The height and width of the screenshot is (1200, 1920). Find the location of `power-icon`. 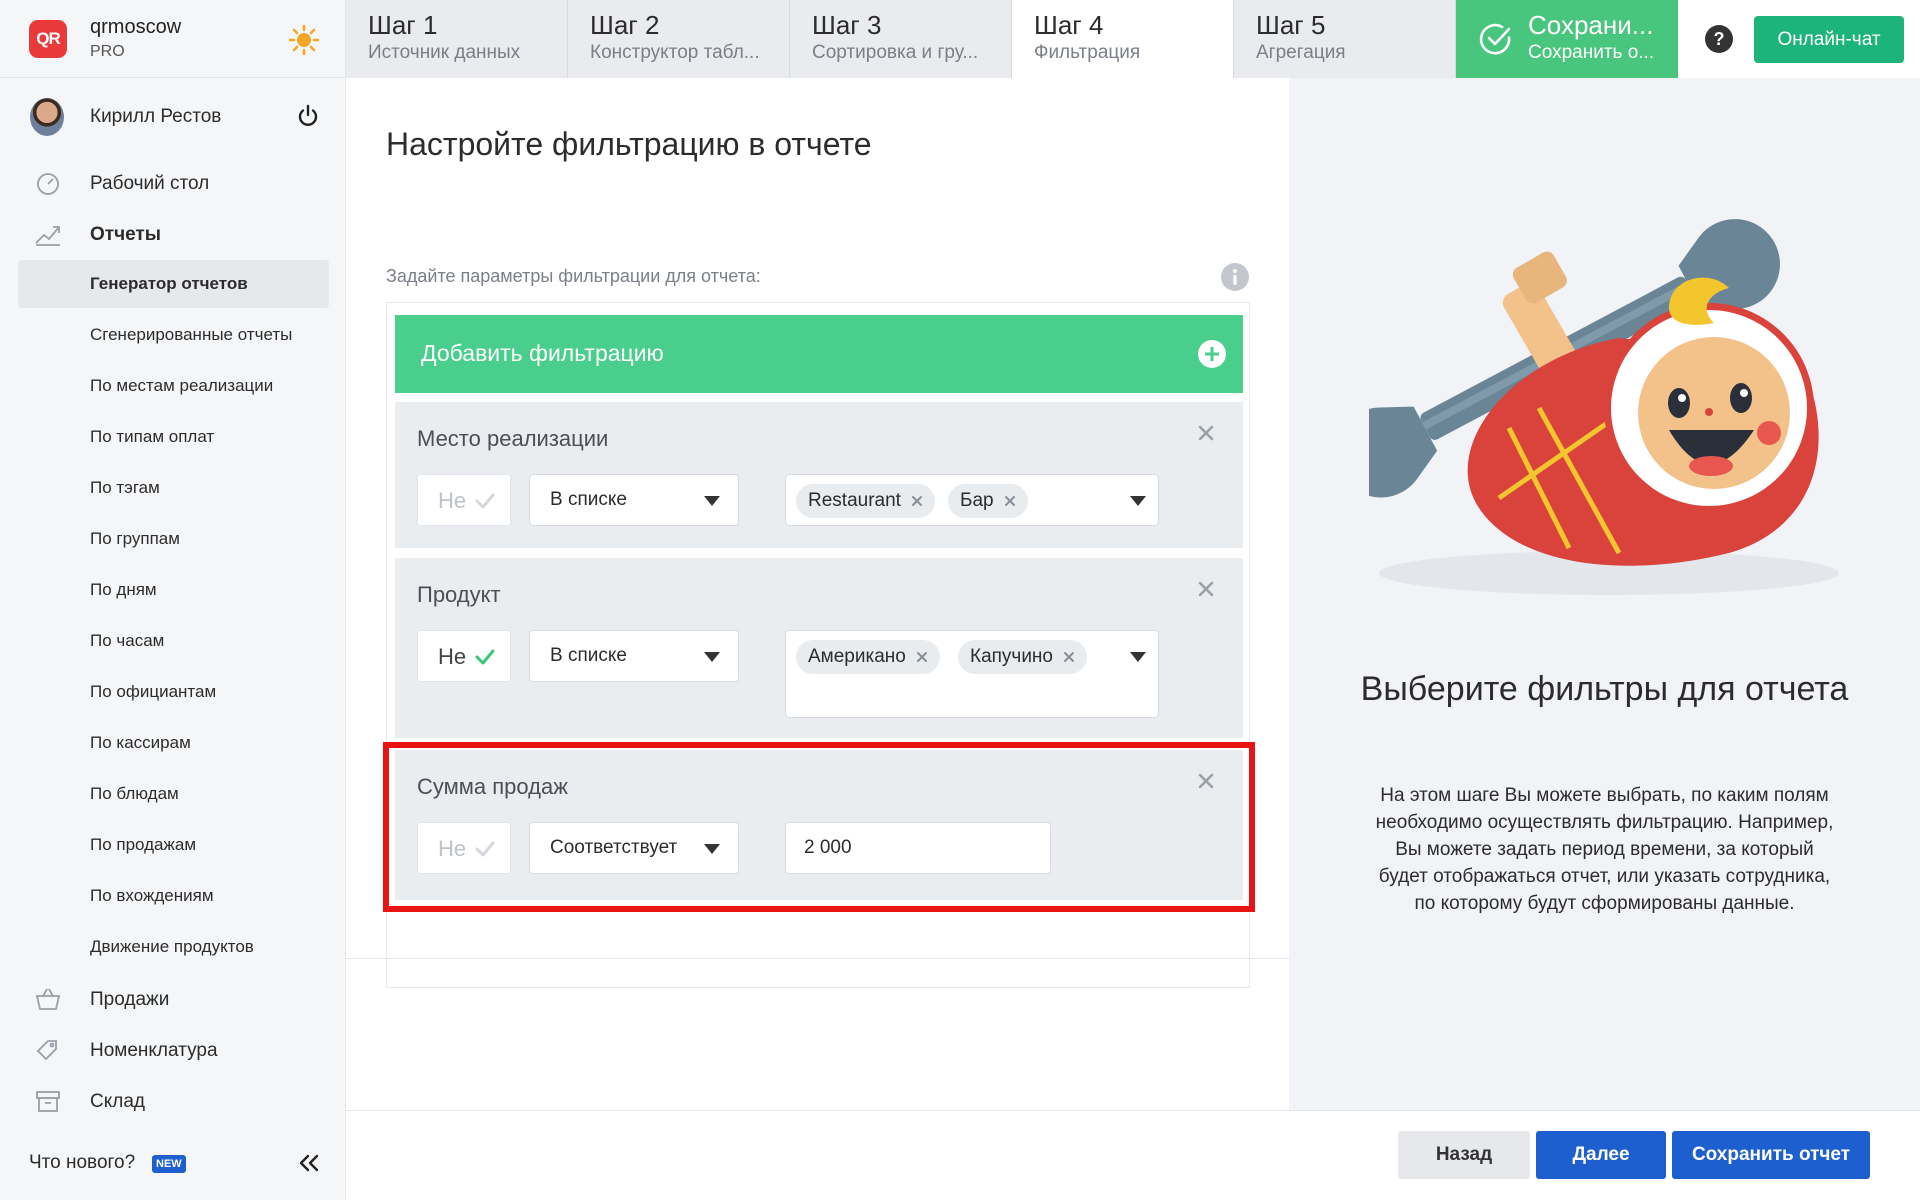

power-icon is located at coordinates (308, 116).